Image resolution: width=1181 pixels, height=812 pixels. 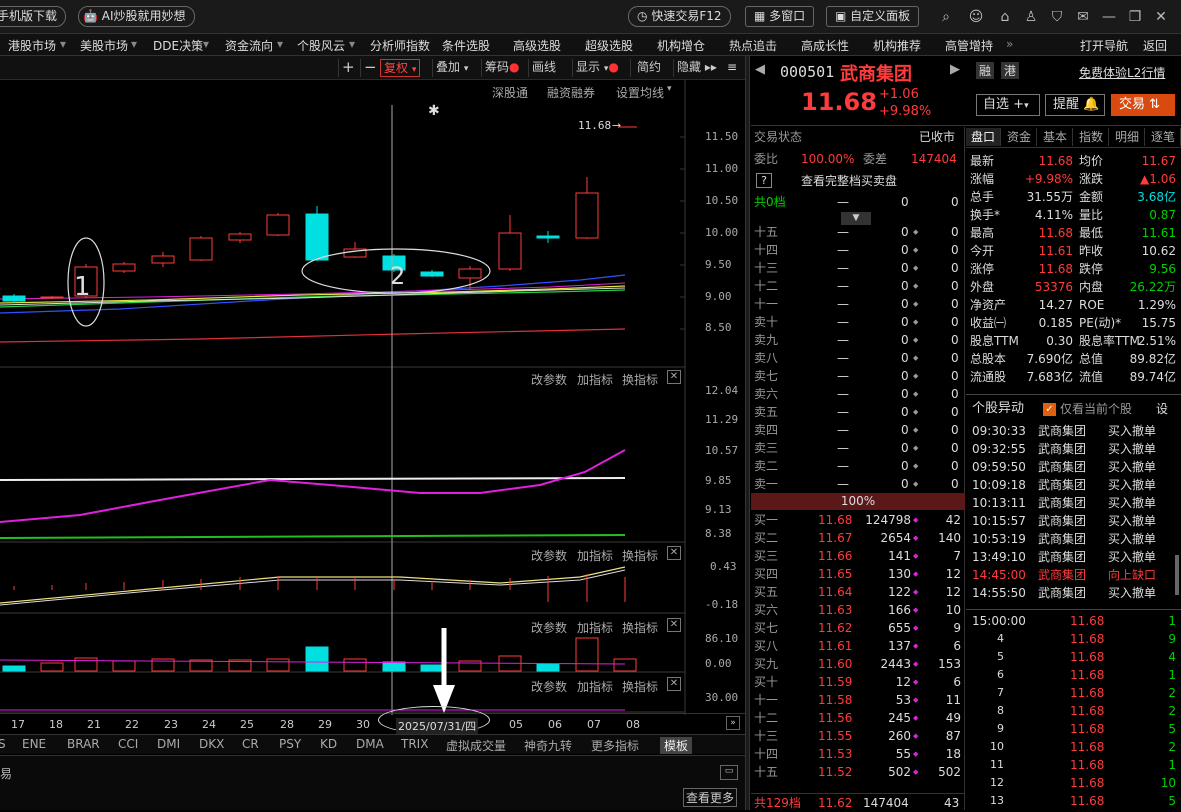 I want to click on next-stock-icon: ▶, so click(x=955, y=69).